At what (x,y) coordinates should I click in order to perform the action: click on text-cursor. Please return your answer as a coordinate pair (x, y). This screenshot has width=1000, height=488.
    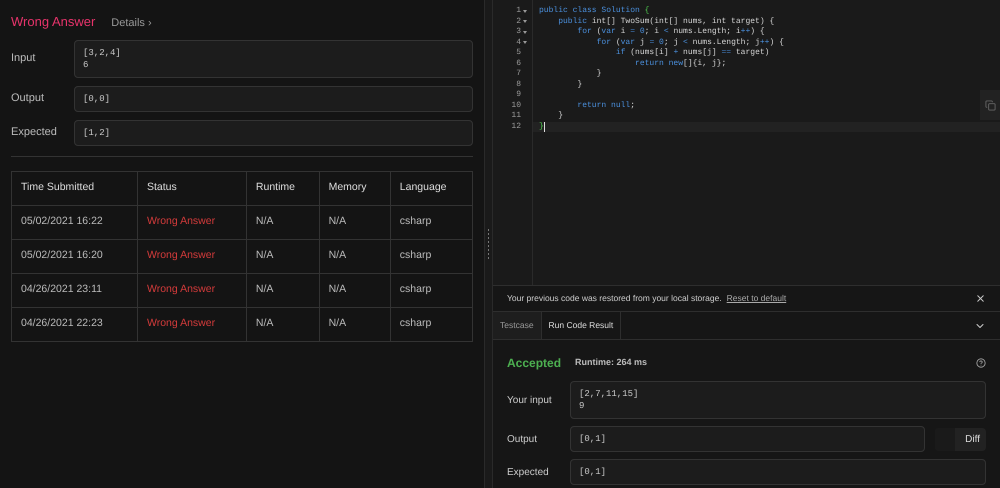
    Looking at the image, I should click on (544, 127).